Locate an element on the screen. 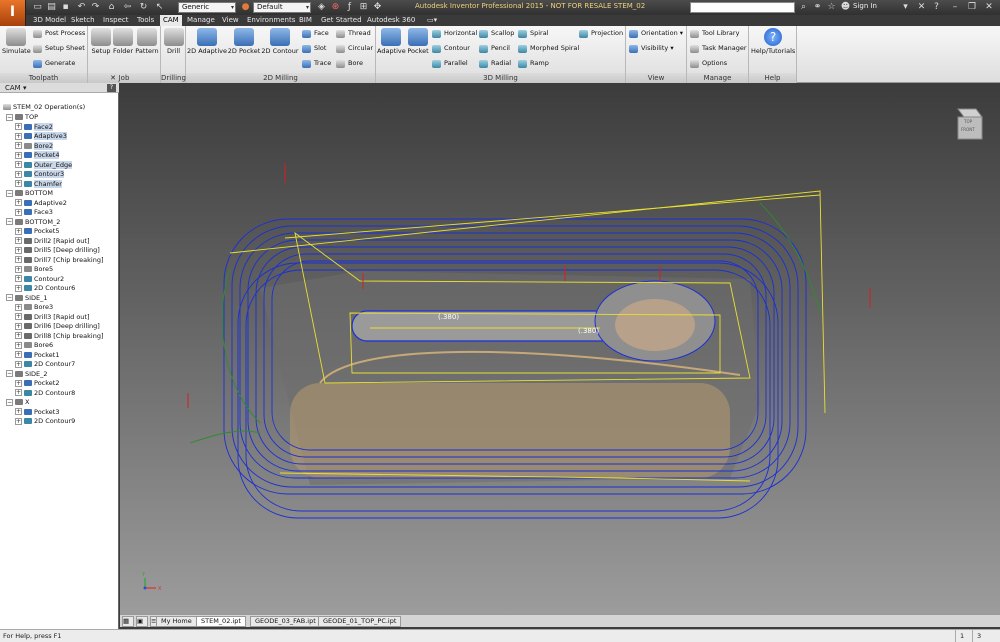 The height and width of the screenshot is (642, 1000). close-icon: ✕ is located at coordinates (113, 78).